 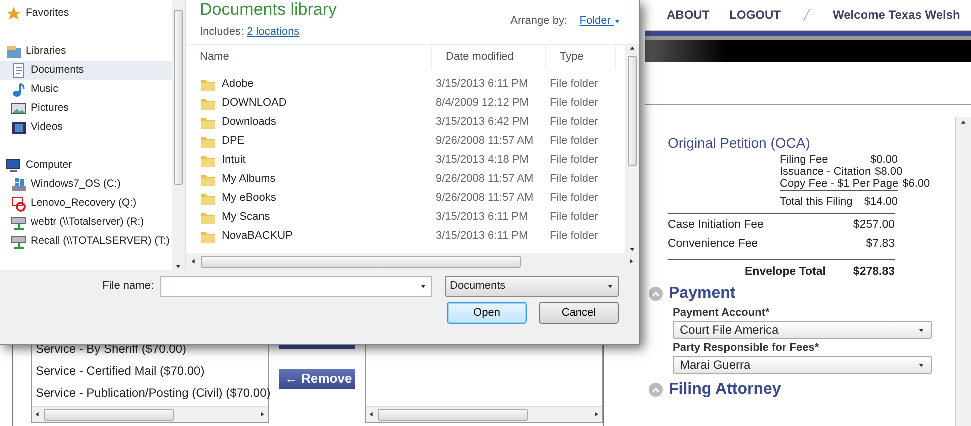 What do you see at coordinates (86, 203) in the screenshot?
I see `nav-item: Lenovo_Recovery (Q:)` at bounding box center [86, 203].